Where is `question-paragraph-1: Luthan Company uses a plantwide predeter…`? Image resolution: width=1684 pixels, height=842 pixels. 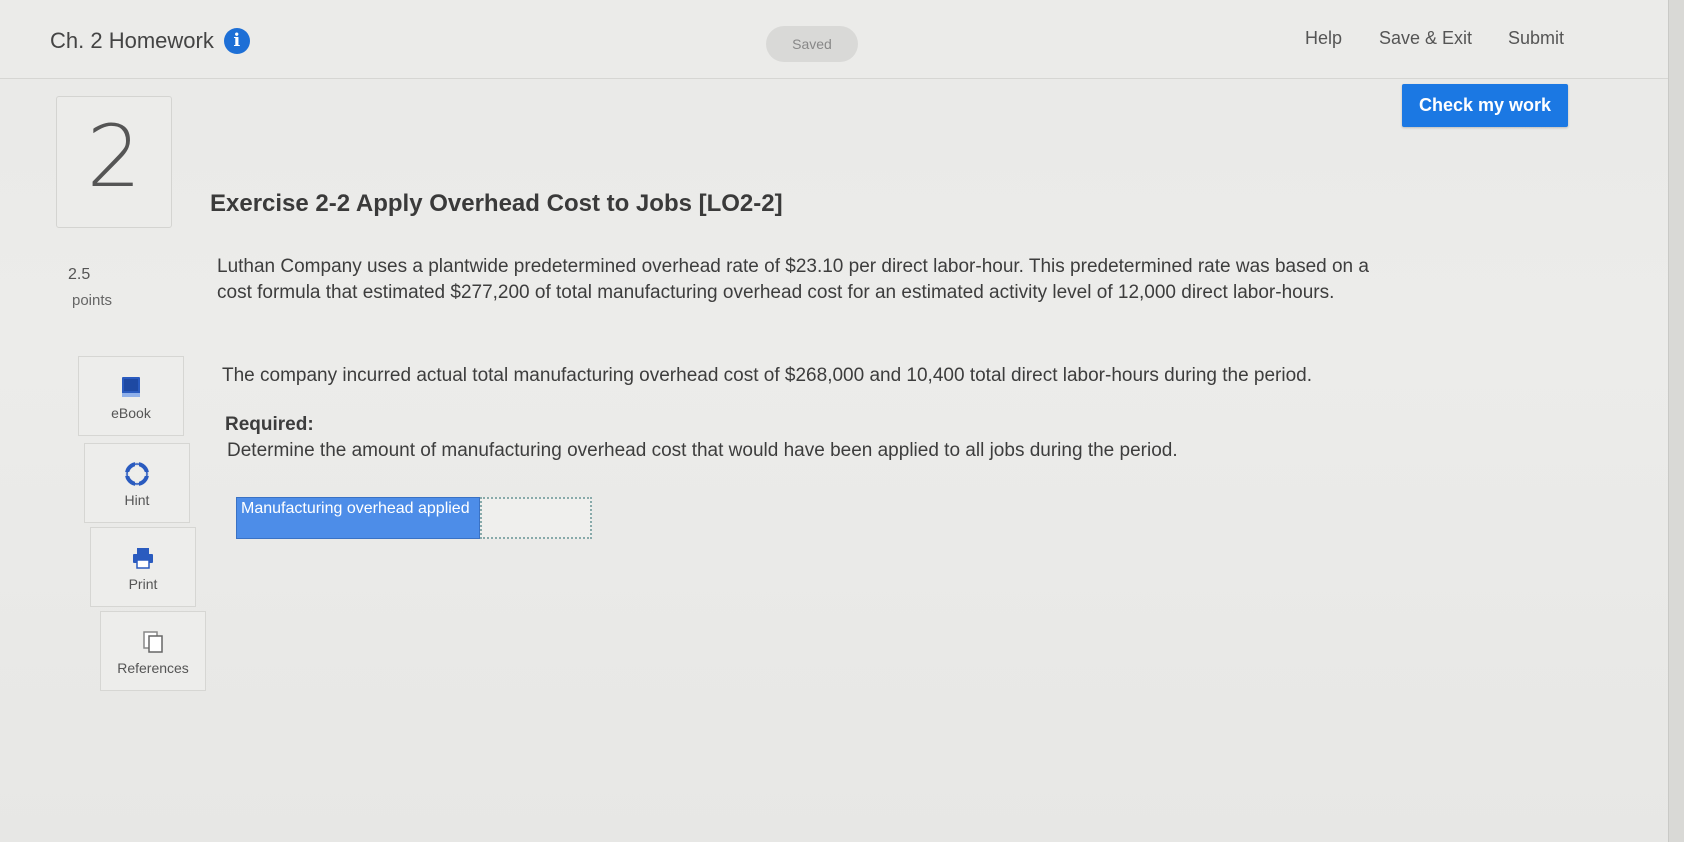 question-paragraph-1: Luthan Company uses a plantwide predeter… is located at coordinates (793, 279).